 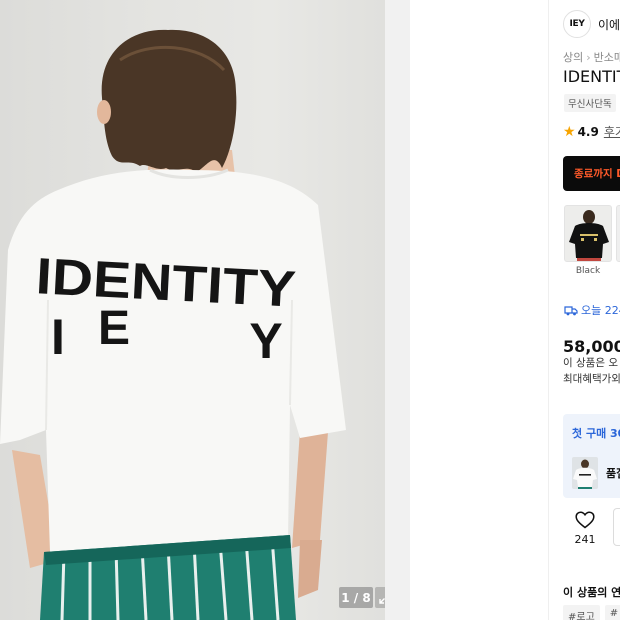 I want to click on swatch-thumbnail, so click(x=589, y=235).